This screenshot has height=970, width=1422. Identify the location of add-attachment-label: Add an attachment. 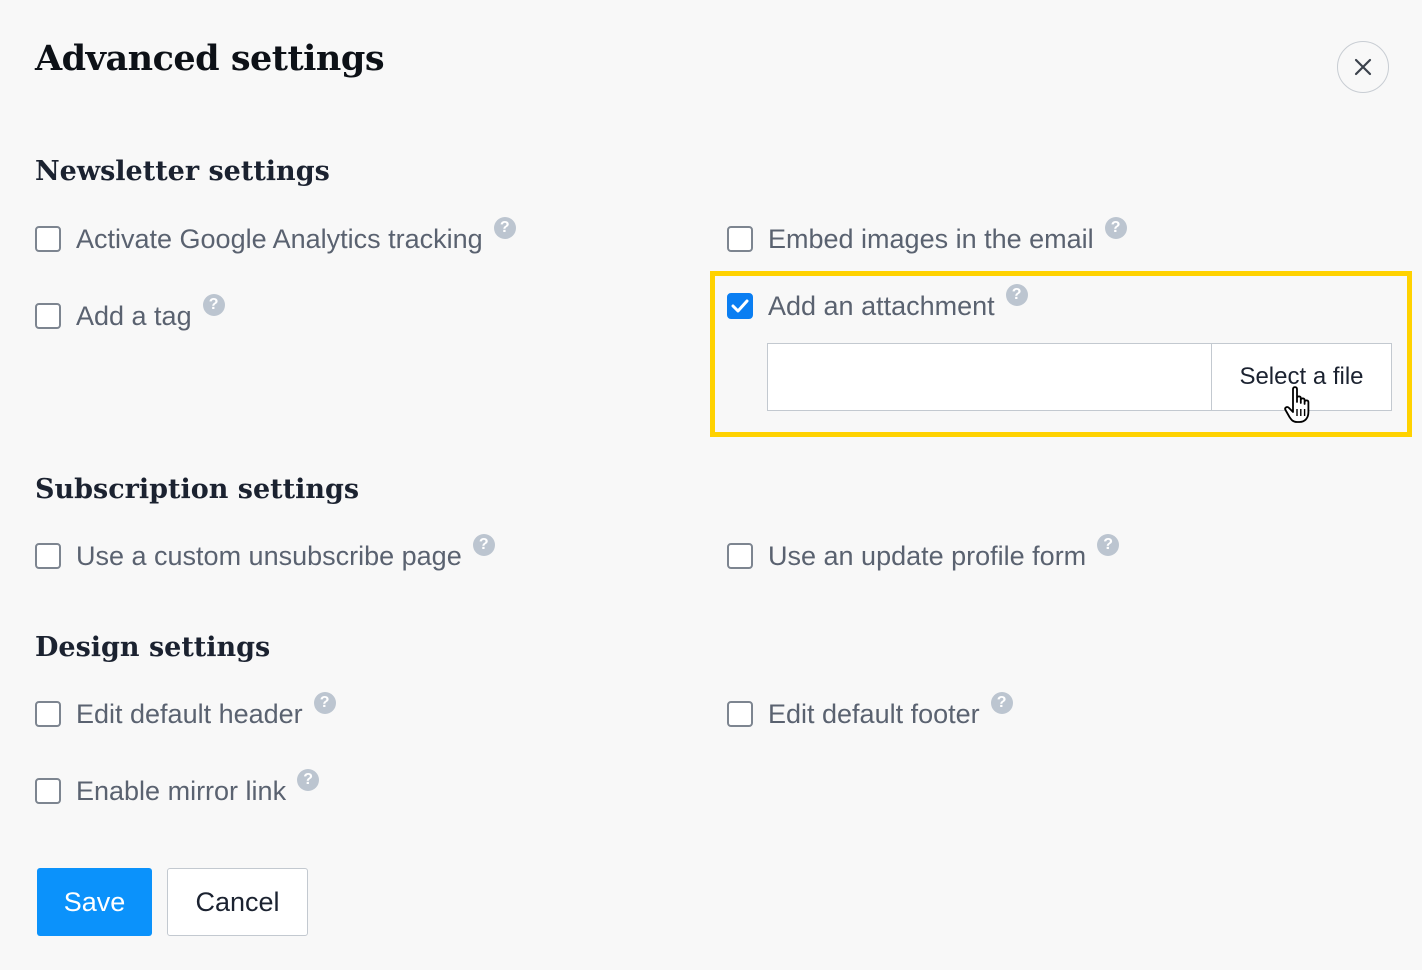
(881, 305).